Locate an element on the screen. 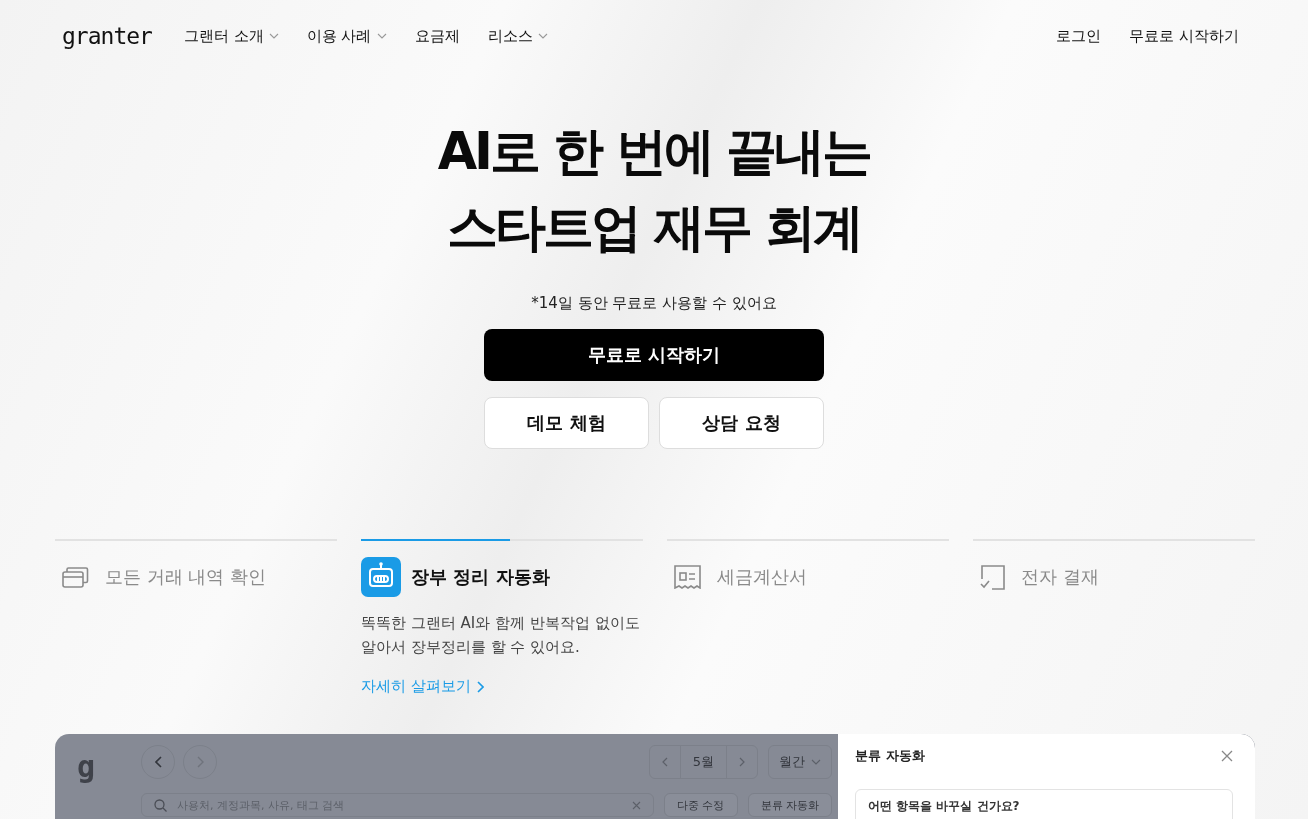 This screenshot has width=1308, height=819. signature-box-icon is located at coordinates (992, 577).